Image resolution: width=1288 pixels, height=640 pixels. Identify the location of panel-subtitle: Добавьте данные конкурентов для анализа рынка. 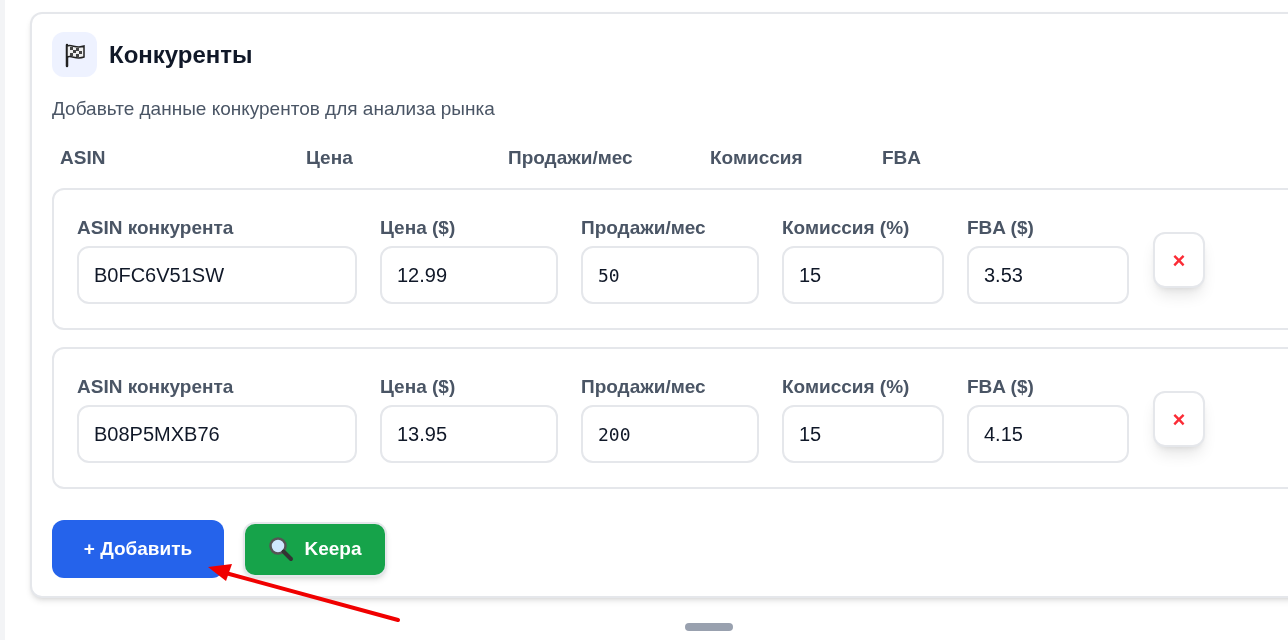
(273, 109).